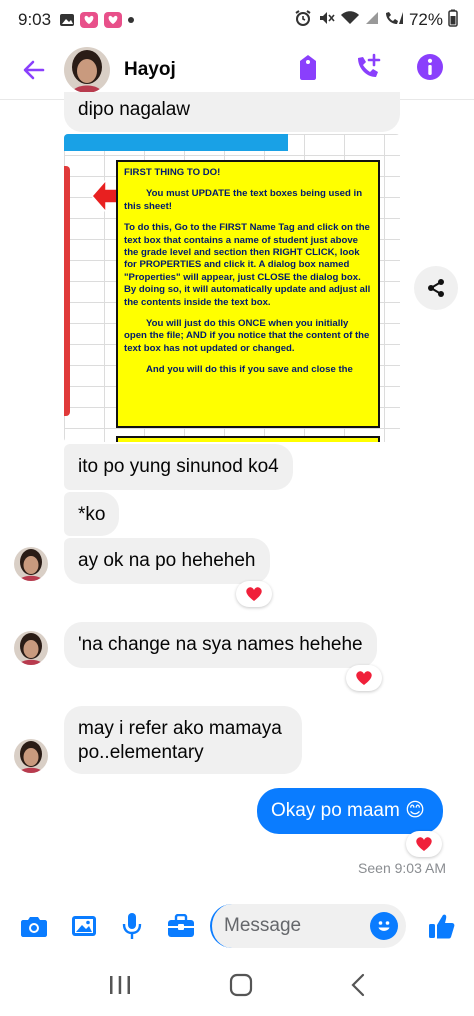 This screenshot has width=474, height=1016. I want to click on message-text: 'na change na sya names hehehe, so click(220, 644).